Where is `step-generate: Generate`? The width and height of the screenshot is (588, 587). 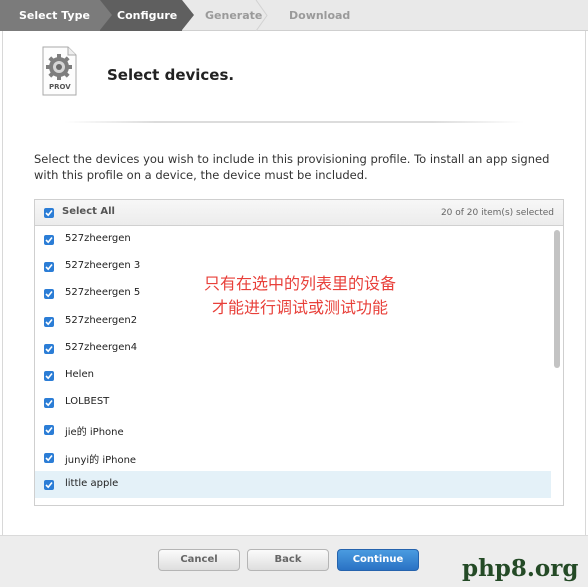 step-generate: Generate is located at coordinates (234, 15).